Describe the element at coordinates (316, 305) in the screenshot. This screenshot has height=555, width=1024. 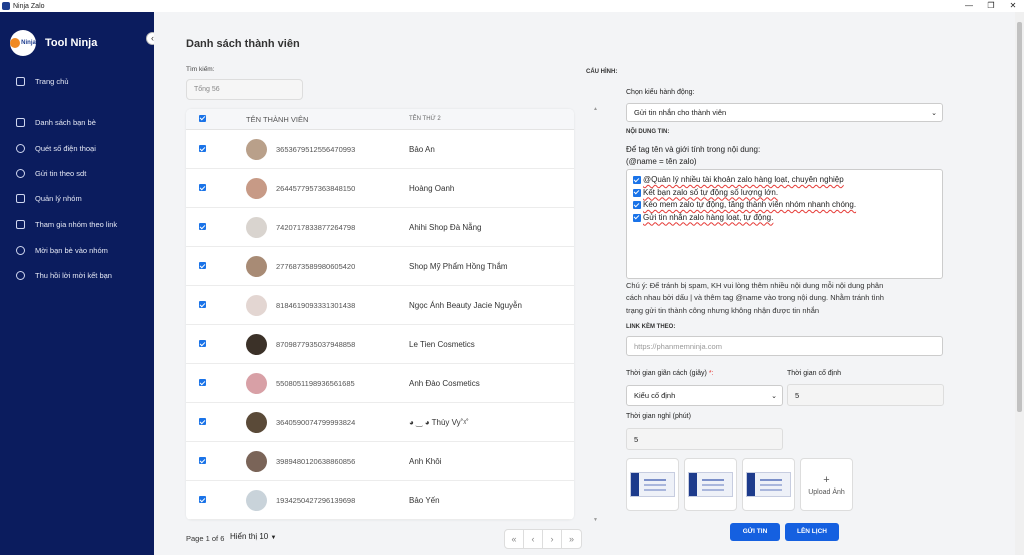
I see `member-id: 8184619093331301438` at that location.